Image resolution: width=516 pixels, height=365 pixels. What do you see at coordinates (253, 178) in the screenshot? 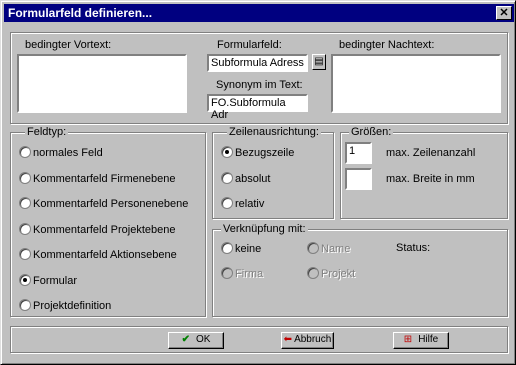
I see `zeilen-absolut-label: absolut` at bounding box center [253, 178].